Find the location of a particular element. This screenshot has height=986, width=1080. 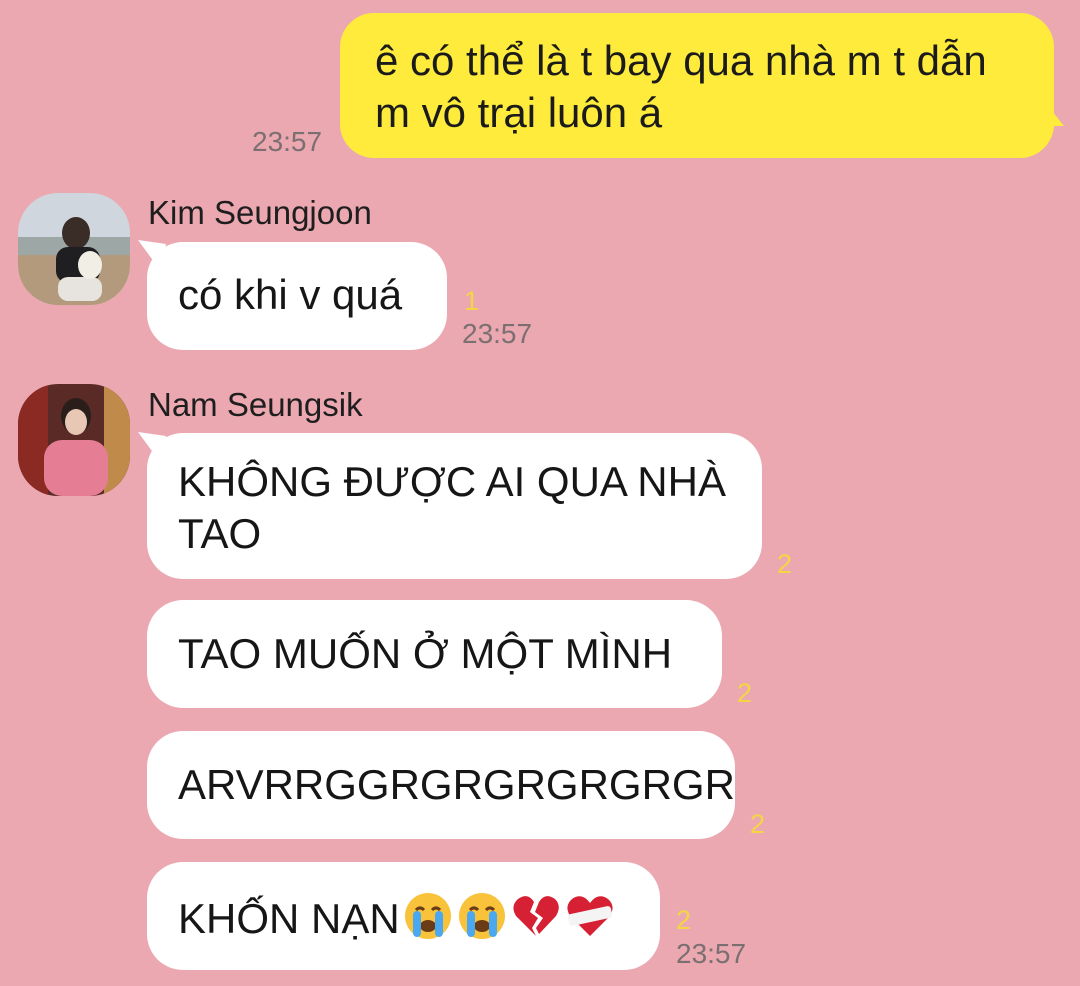

message-text: TAO MUỐN Ở MỘT MÌNH is located at coordinates (425, 653).